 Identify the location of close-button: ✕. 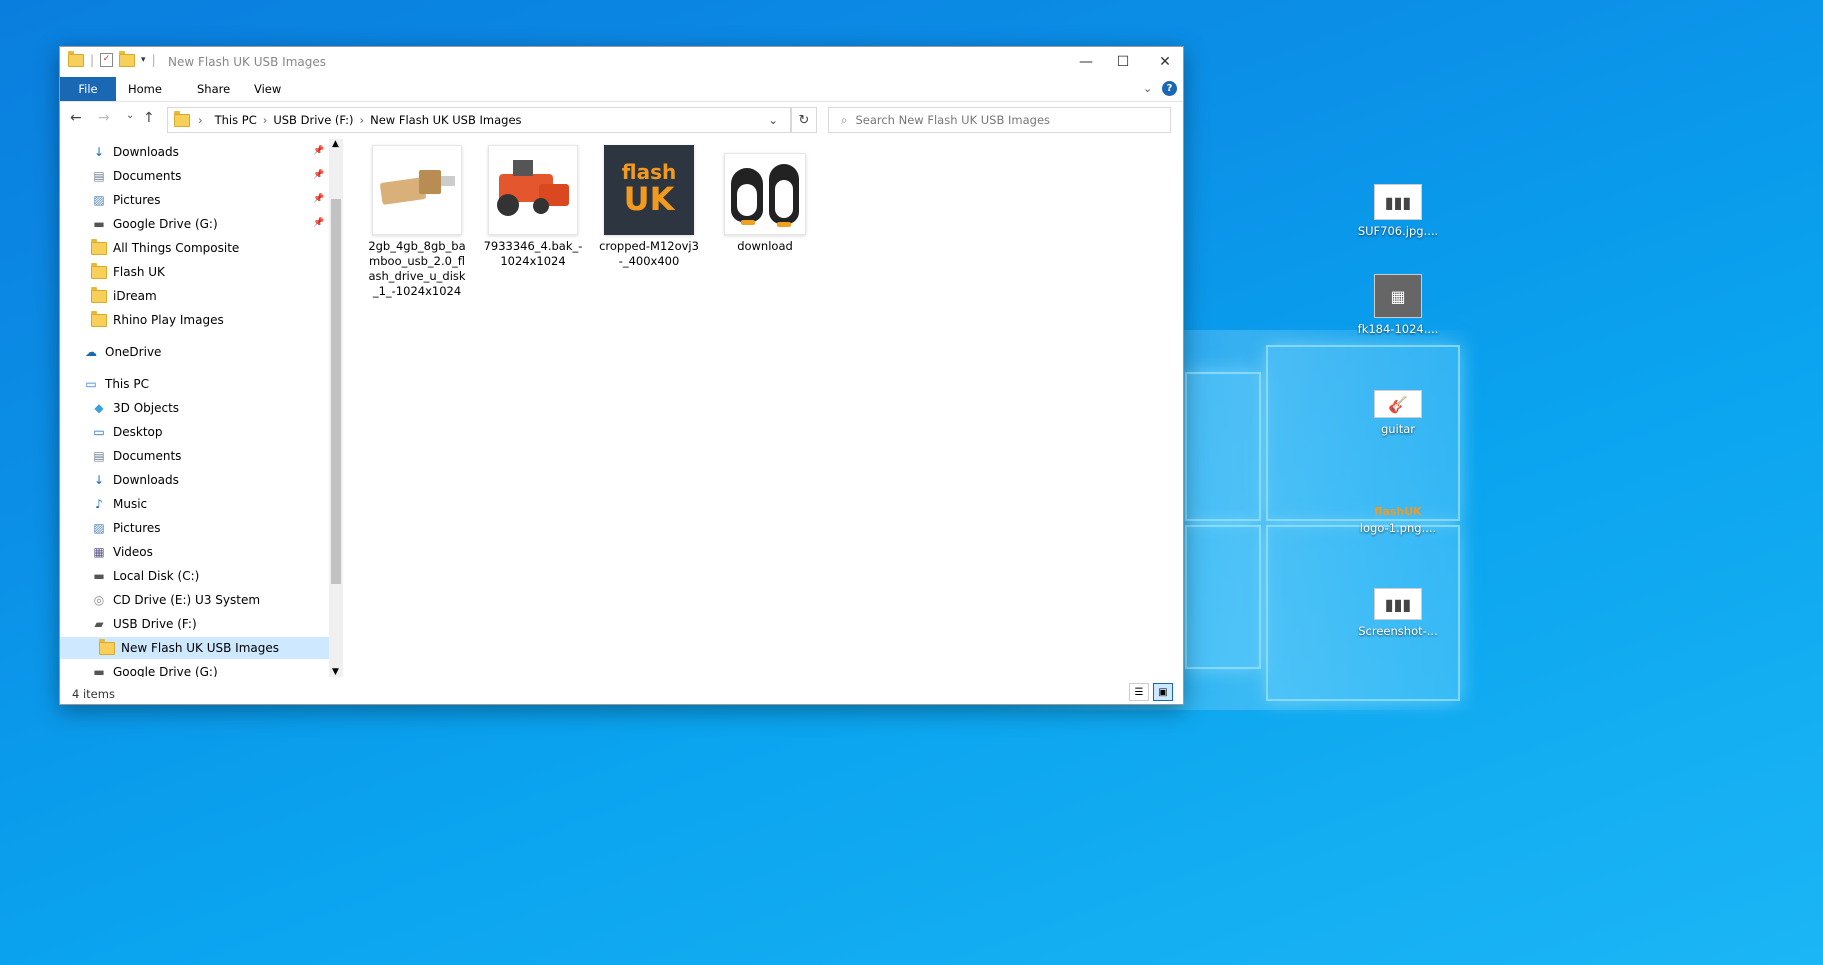
(1165, 62).